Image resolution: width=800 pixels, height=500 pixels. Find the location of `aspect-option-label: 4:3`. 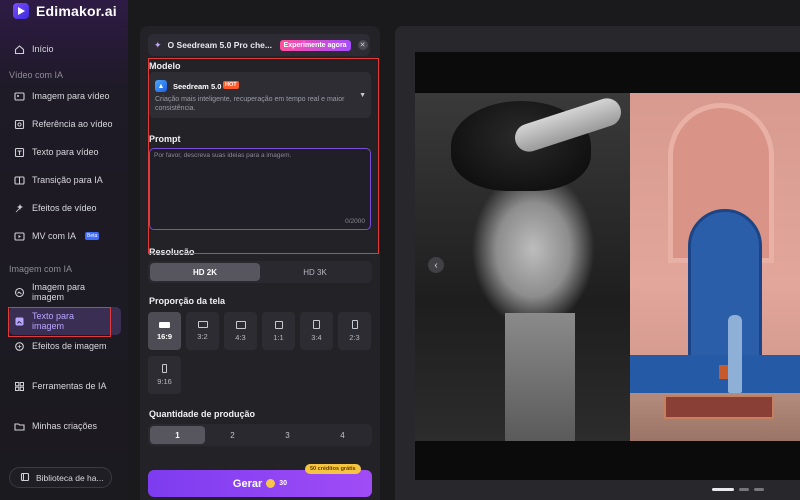

aspect-option-label: 4:3 is located at coordinates (240, 337).